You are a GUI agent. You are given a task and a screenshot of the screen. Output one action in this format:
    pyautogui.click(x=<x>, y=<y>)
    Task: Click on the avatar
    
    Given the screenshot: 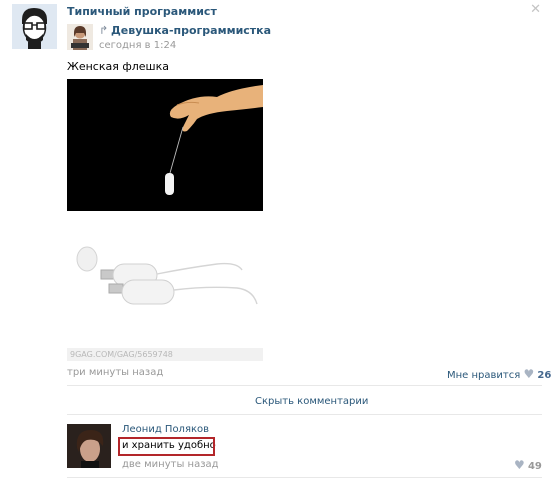 What is the action you would take?
    pyautogui.click(x=34, y=26)
    